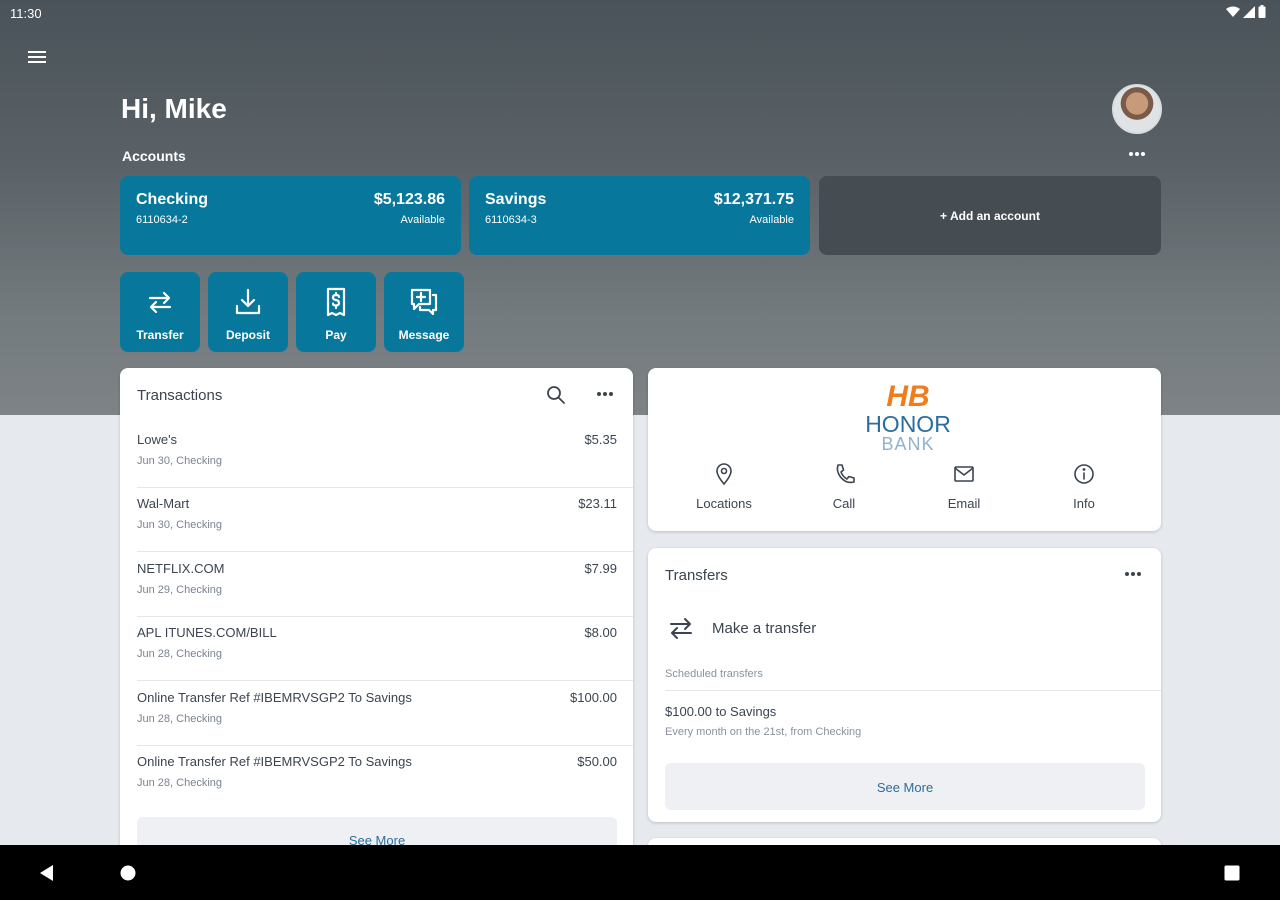 This screenshot has width=1280, height=900. I want to click on transactions-title: Transactions, so click(180, 395).